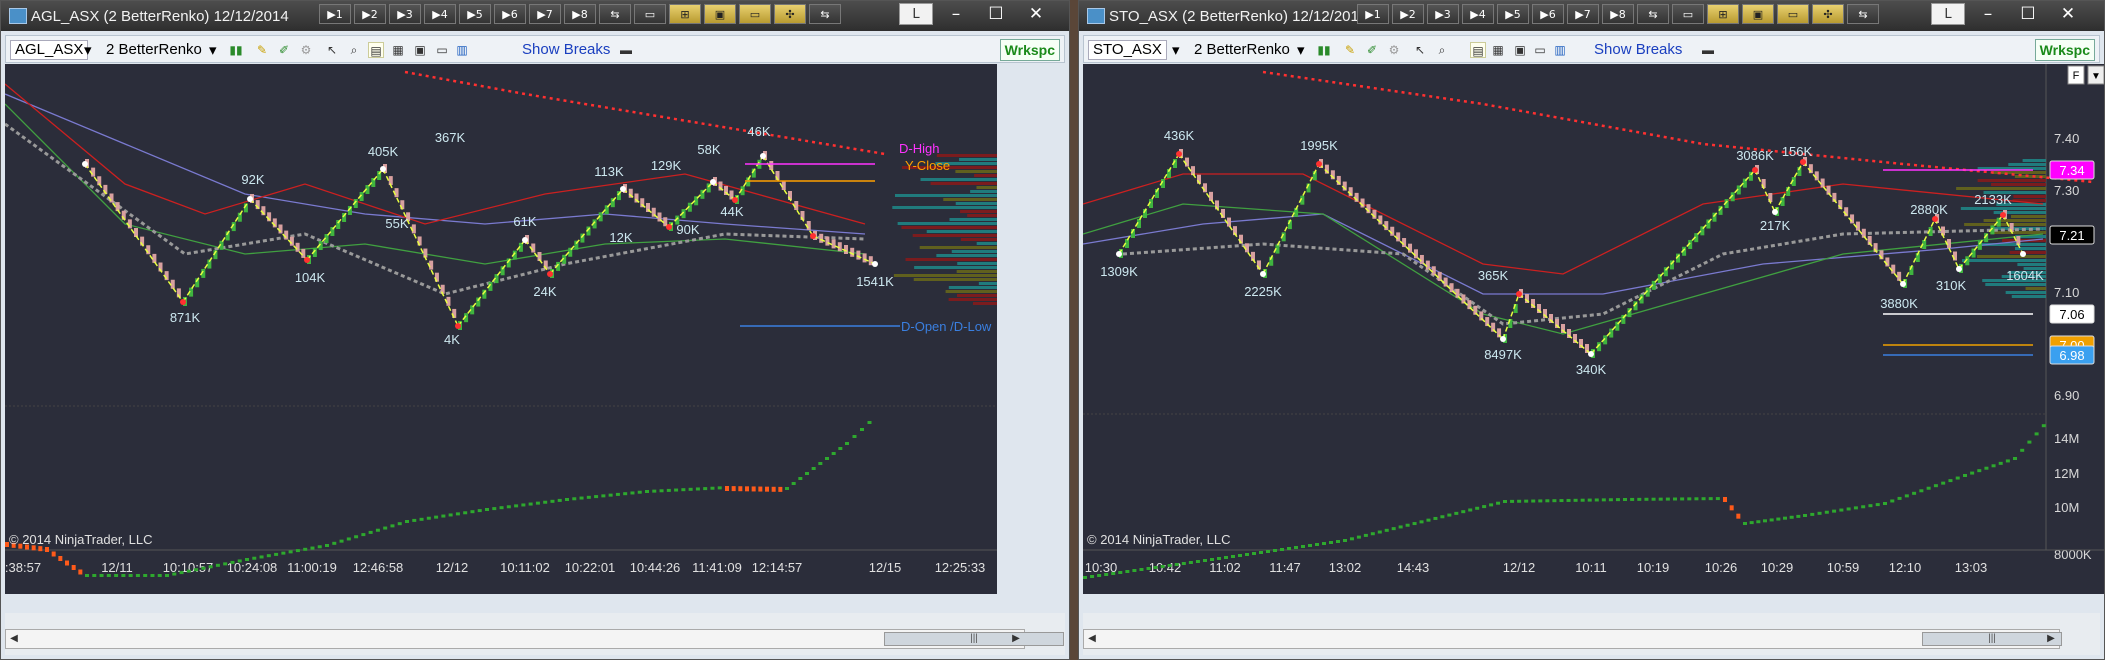 Image resolution: width=2105 pixels, height=660 pixels. I want to click on swing-volume-label: 217K, so click(1775, 225).